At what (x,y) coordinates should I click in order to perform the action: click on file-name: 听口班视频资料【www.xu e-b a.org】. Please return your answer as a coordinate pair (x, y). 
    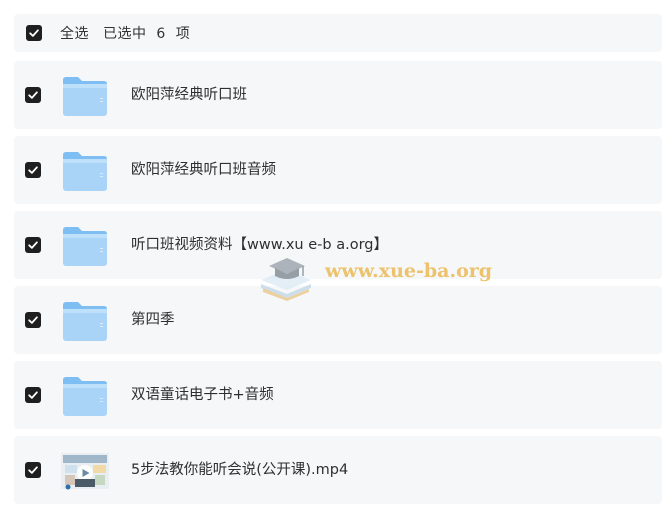
    Looking at the image, I should click on (259, 245).